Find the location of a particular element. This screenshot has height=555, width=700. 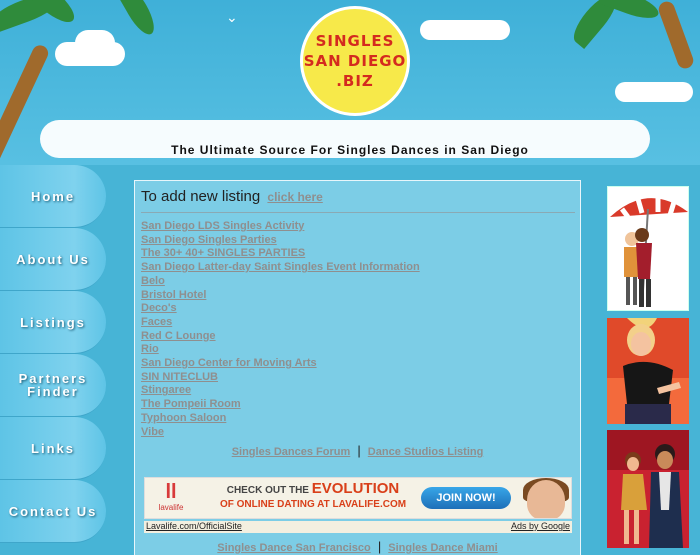

add-listing-row: To add new listing click here is located at coordinates (232, 196).